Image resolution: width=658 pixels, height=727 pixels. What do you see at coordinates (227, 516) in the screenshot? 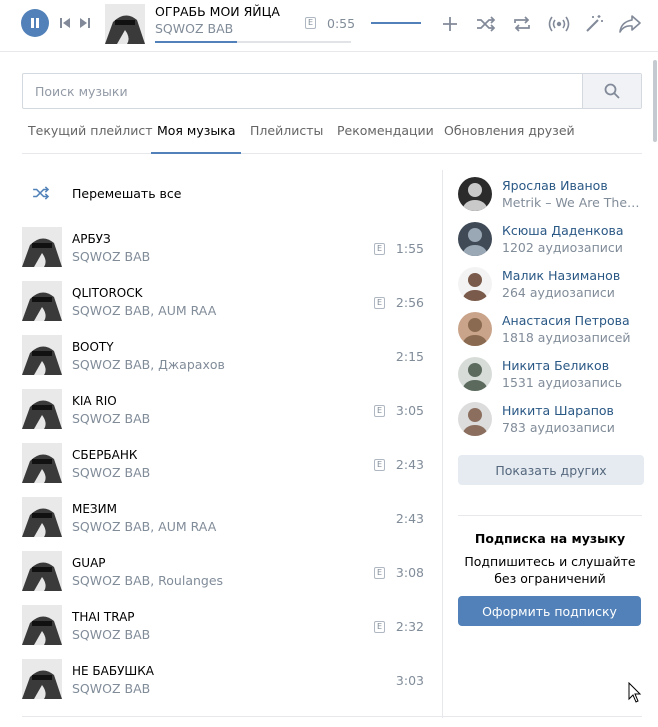
I see `track-row: МЕЗИМ SQWOZ BAB, AUM RAA 2:43` at bounding box center [227, 516].